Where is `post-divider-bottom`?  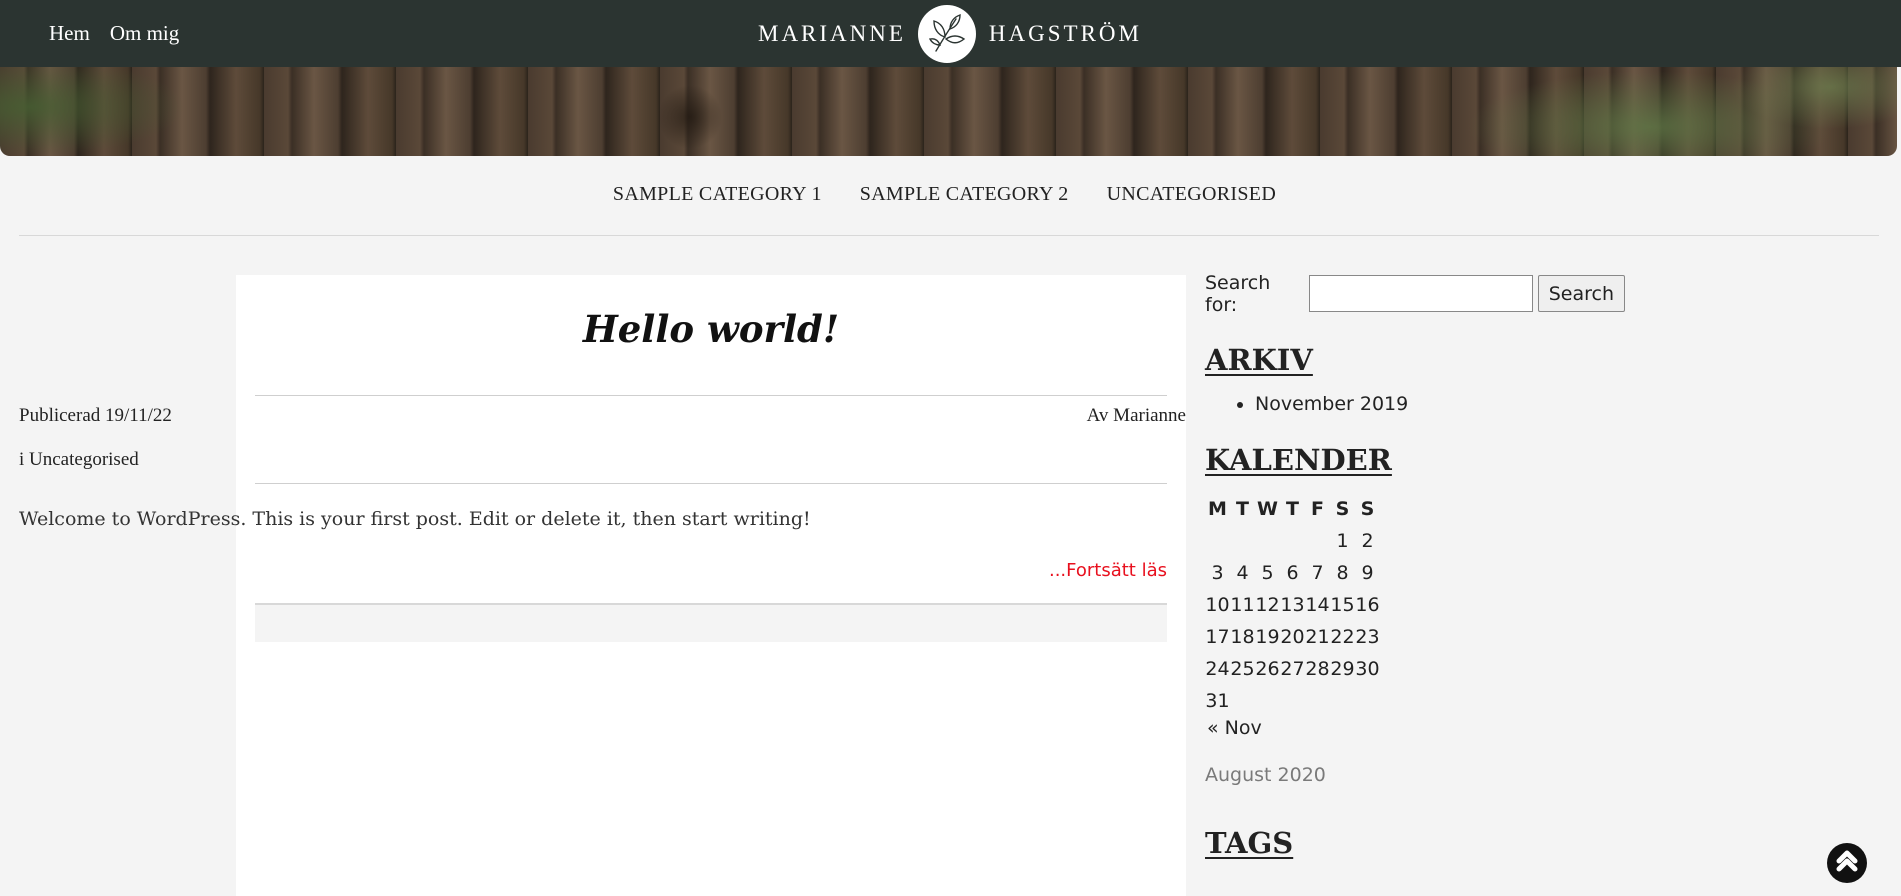
post-divider-bottom is located at coordinates (711, 483).